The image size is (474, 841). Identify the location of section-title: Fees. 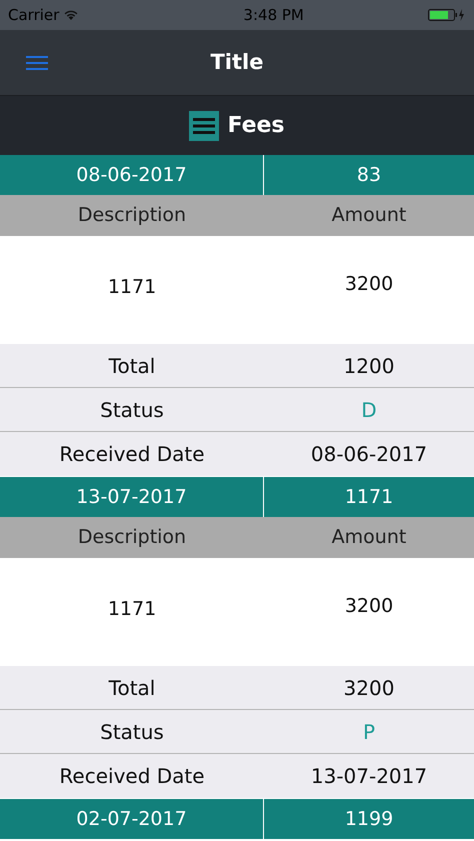
(256, 126).